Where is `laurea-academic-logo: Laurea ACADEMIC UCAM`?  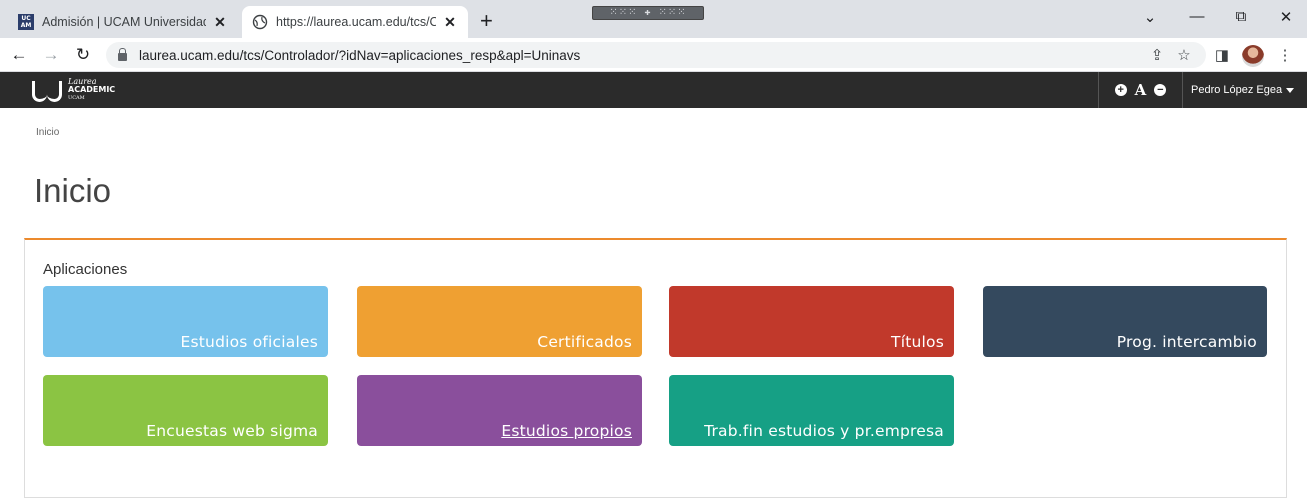 laurea-academic-logo: Laurea ACADEMIC UCAM is located at coordinates (72, 90).